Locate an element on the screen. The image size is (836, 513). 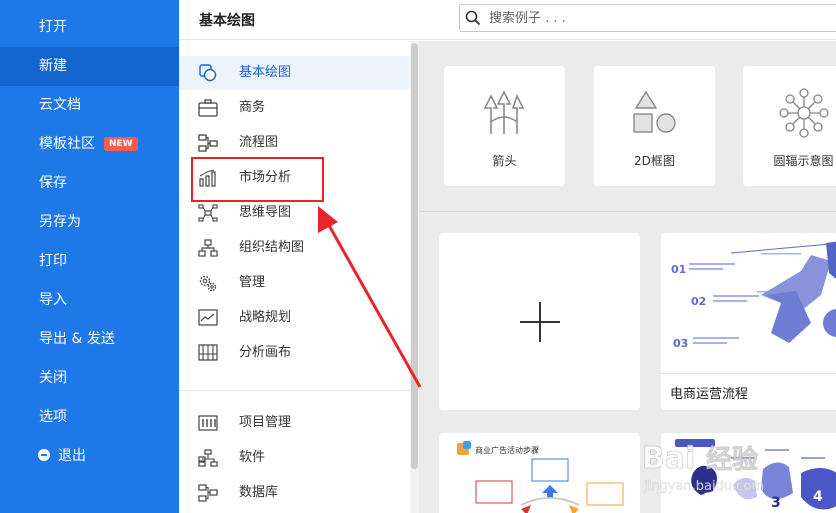
menu-item-label: 退出 is located at coordinates (72, 456).